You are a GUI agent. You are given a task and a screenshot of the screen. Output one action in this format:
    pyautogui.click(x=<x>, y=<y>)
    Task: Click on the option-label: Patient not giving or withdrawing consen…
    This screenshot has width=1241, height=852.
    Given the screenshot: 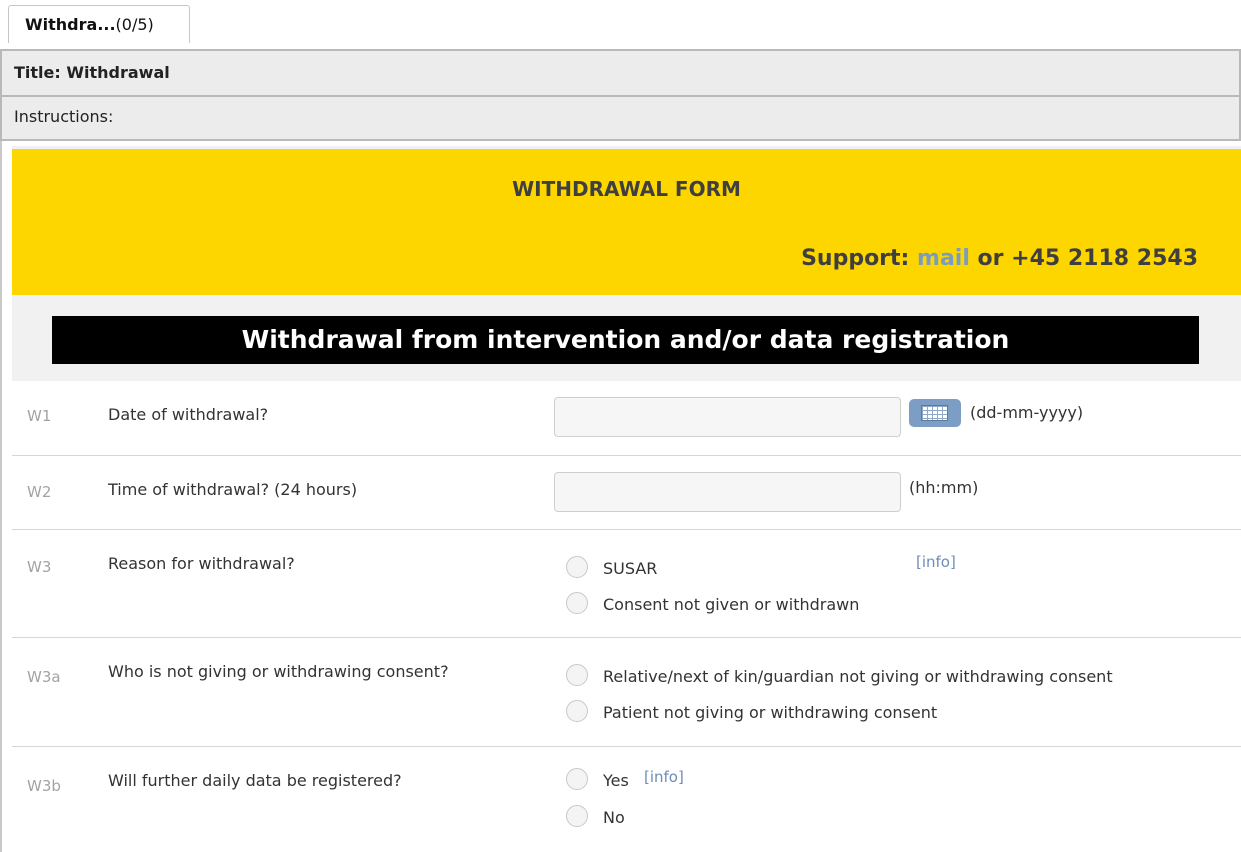 What is the action you would take?
    pyautogui.click(x=770, y=712)
    